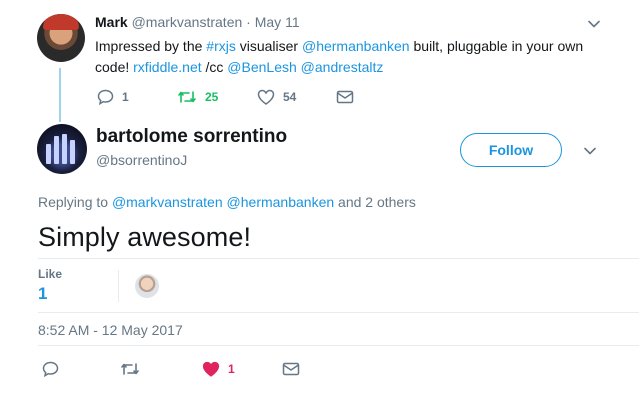  What do you see at coordinates (231, 369) in the screenshot?
I see `heart-count: 1` at bounding box center [231, 369].